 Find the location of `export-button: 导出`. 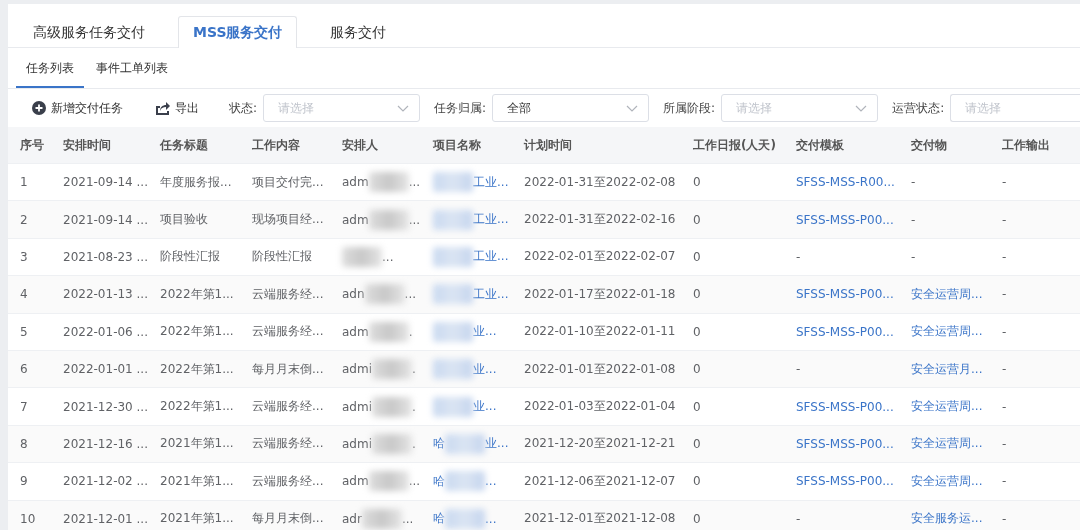

export-button: 导出 is located at coordinates (177, 108).